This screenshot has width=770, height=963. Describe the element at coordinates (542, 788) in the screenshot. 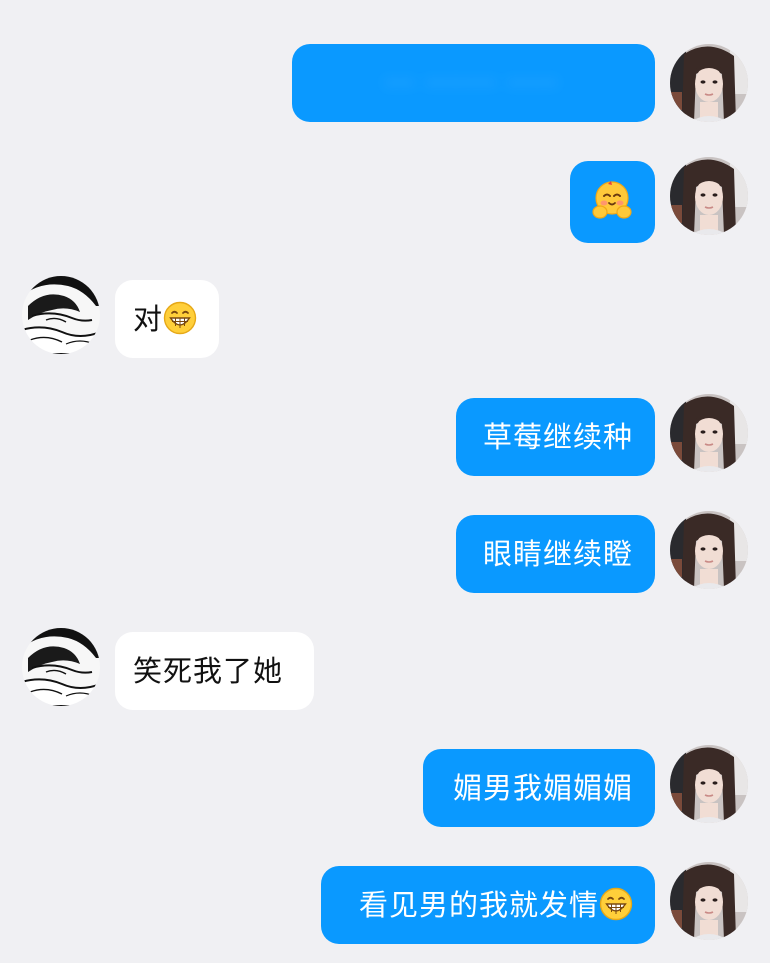

I see `message-text: 媚男我媚媚媚` at that location.